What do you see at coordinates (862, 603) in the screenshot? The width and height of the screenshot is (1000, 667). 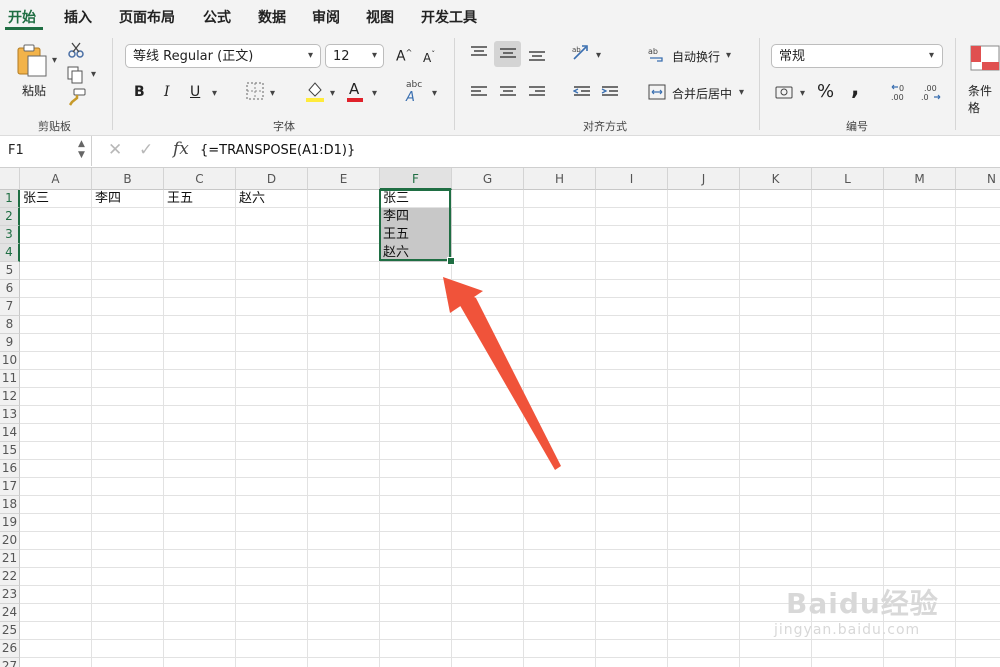 I see `watermark-logo: Baidu经验` at bounding box center [862, 603].